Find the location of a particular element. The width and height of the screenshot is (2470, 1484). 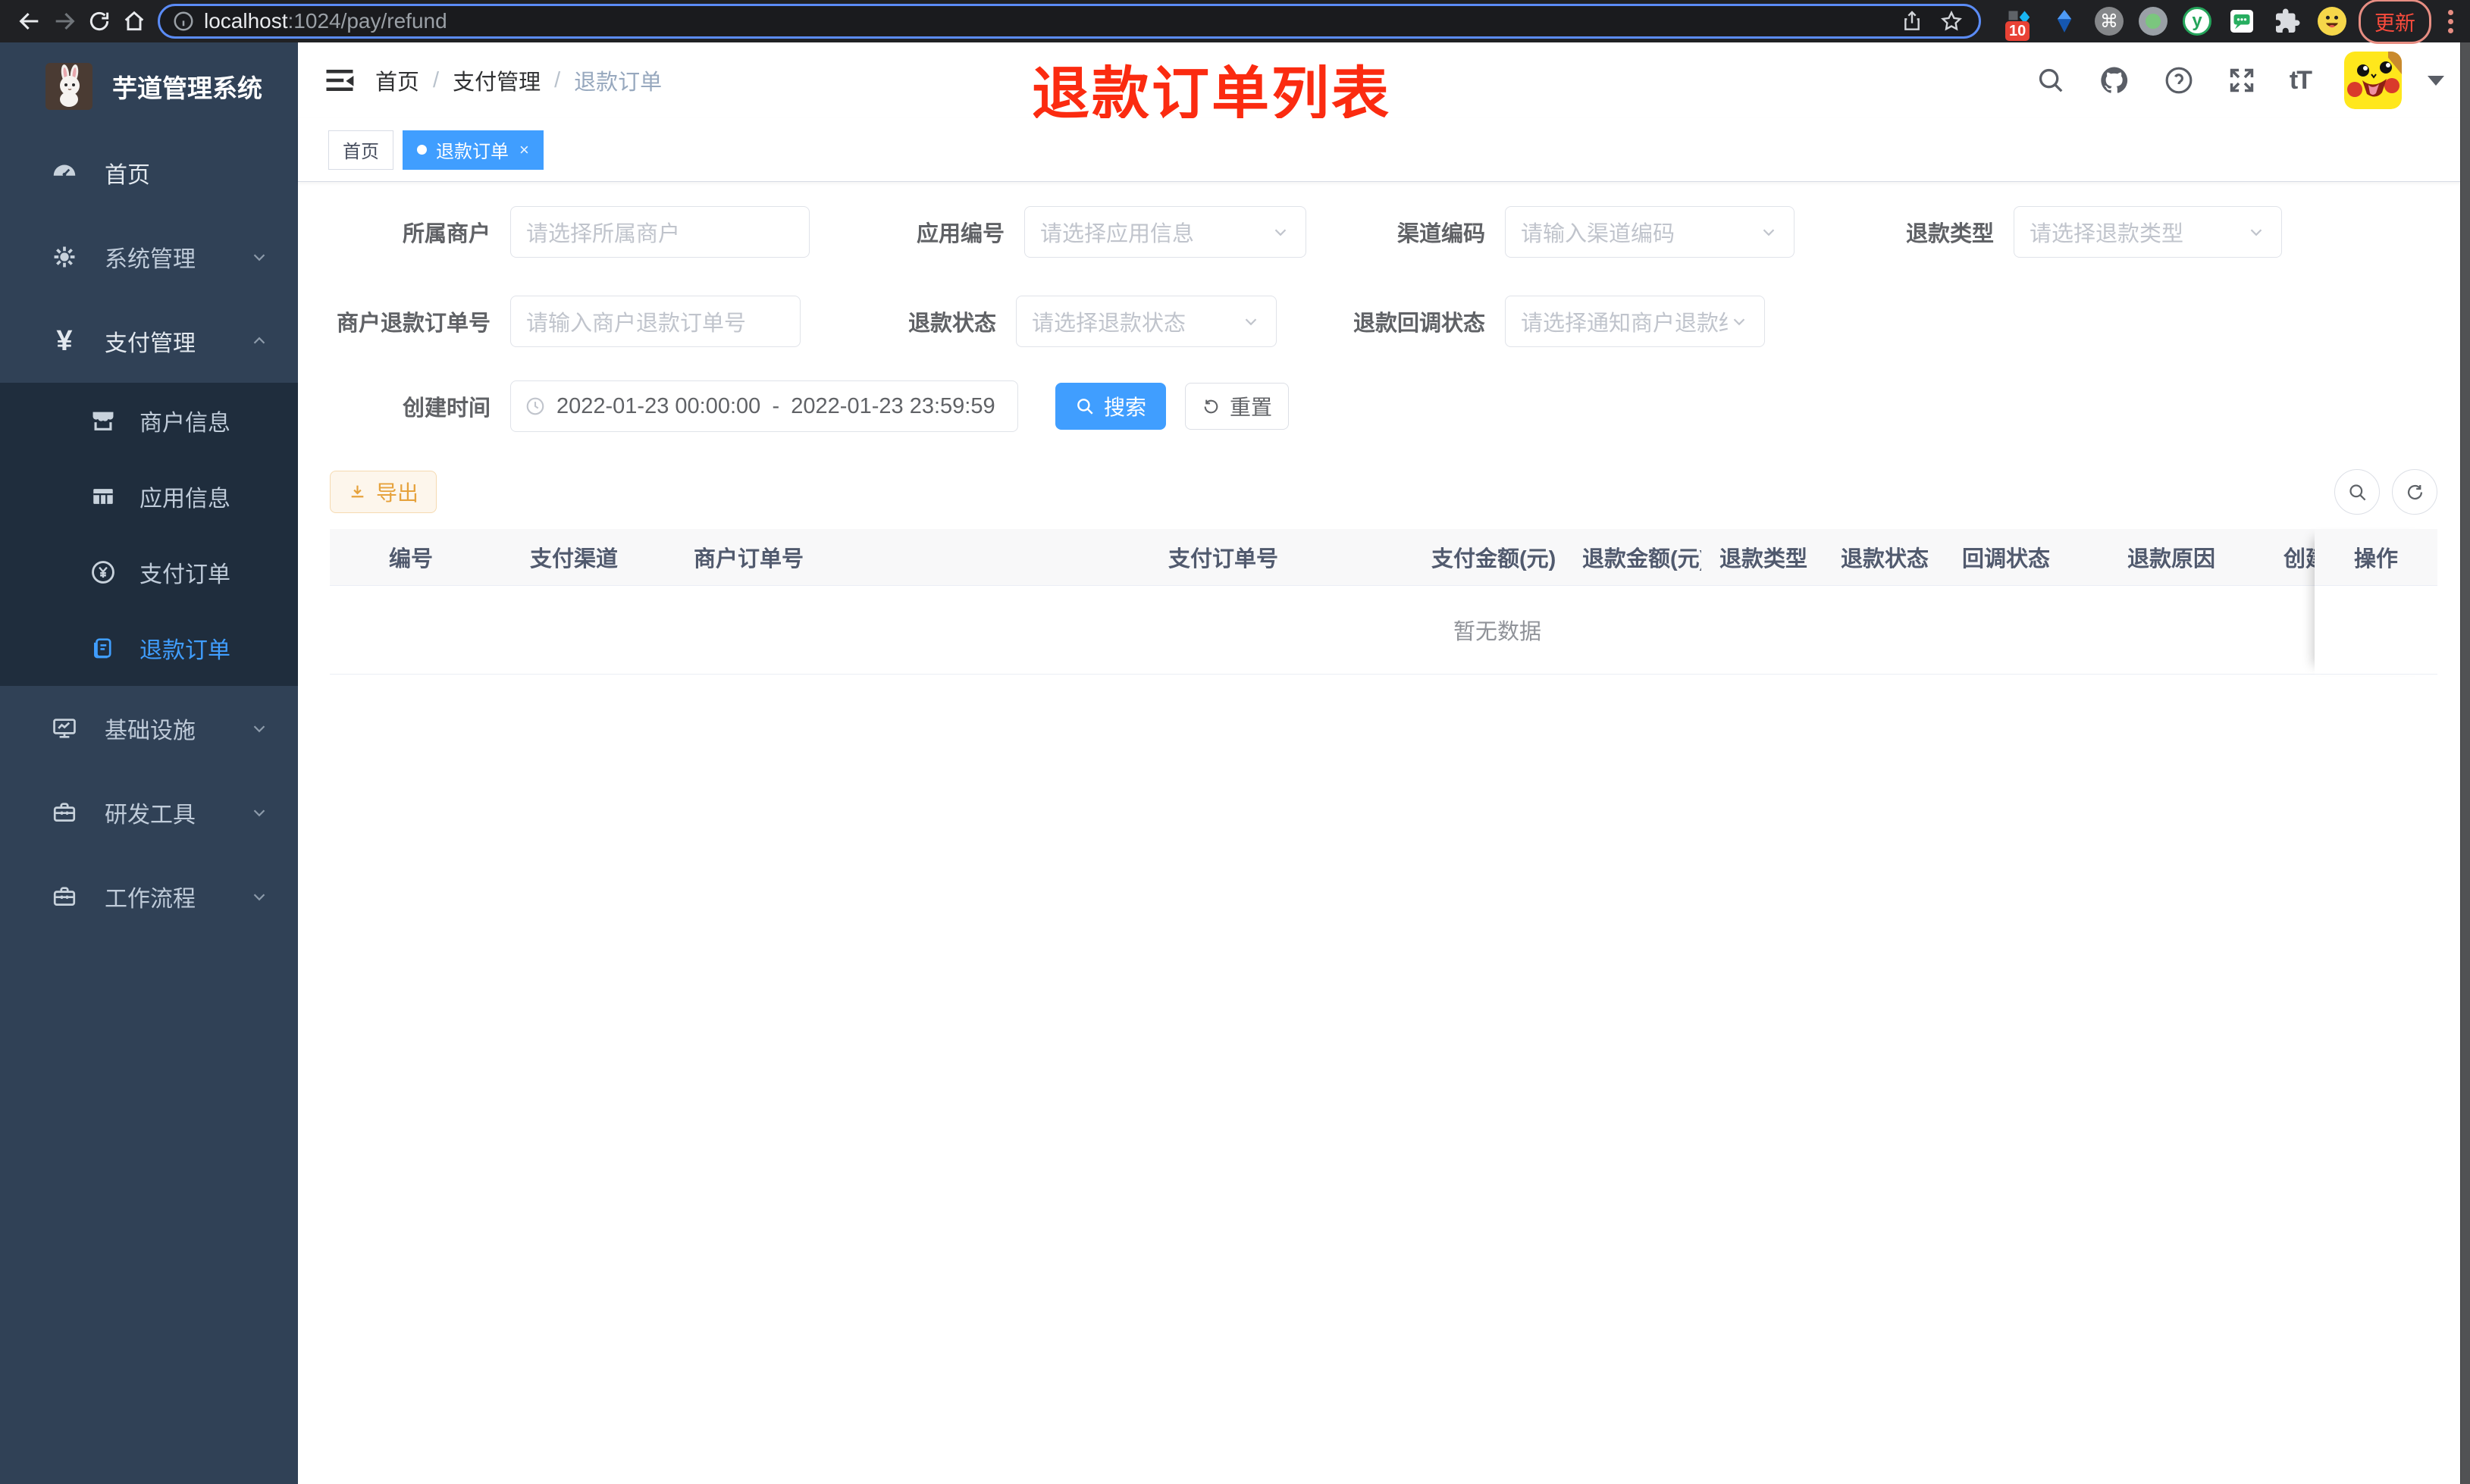

refund-type-select: 请选择退款类型 is located at coordinates (2148, 232).